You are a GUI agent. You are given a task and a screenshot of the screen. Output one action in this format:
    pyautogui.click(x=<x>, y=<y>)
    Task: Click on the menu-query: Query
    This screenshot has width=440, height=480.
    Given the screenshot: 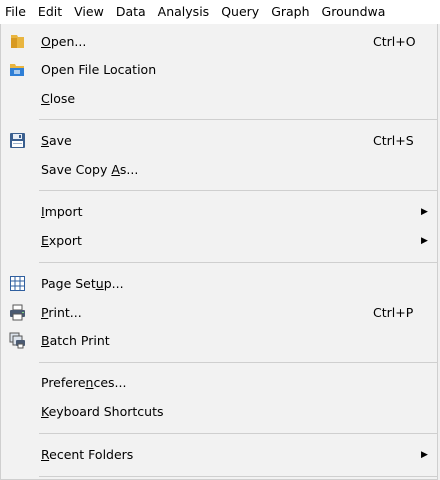 What is the action you would take?
    pyautogui.click(x=240, y=12)
    